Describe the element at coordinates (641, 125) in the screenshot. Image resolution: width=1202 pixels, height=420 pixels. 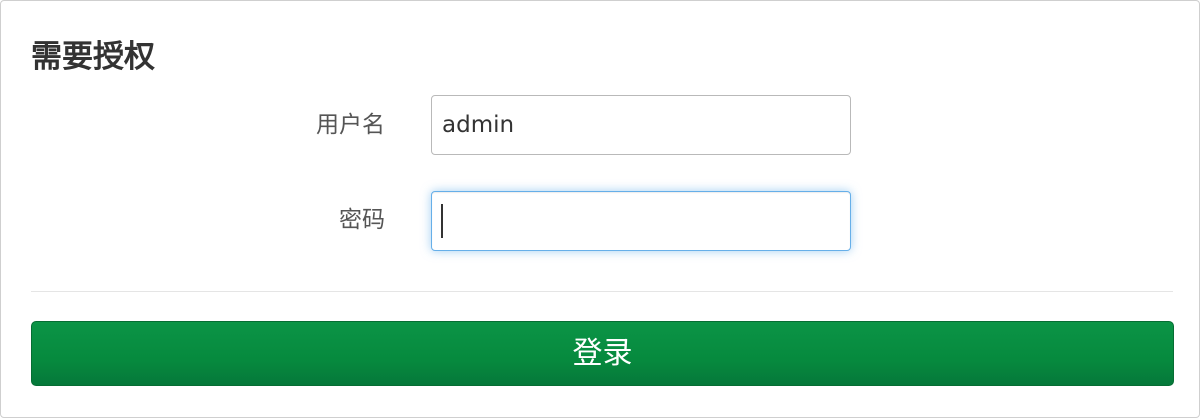
I see `username-input` at that location.